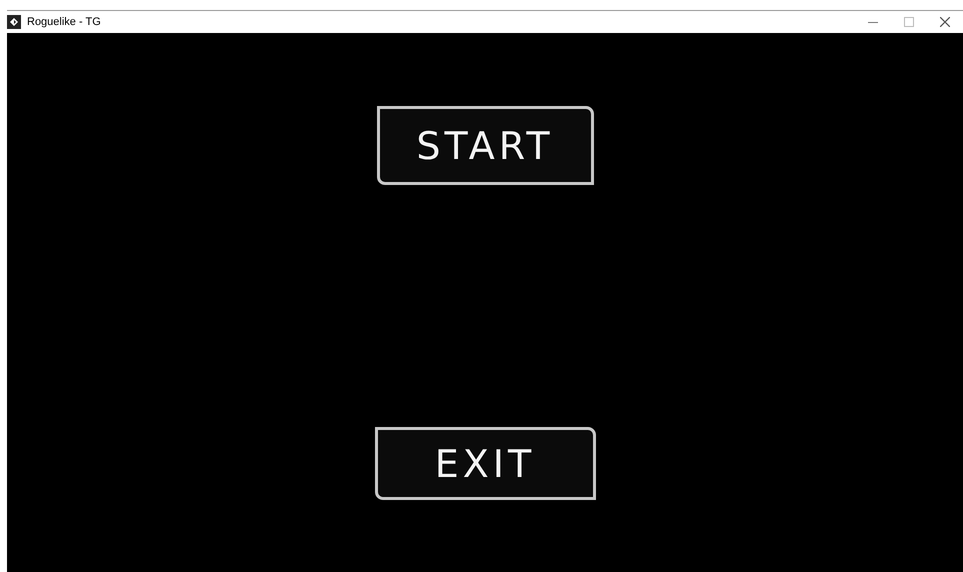 This screenshot has height=572, width=963. What do you see at coordinates (64, 22) in the screenshot?
I see `window-title: Roguelike - TG` at bounding box center [64, 22].